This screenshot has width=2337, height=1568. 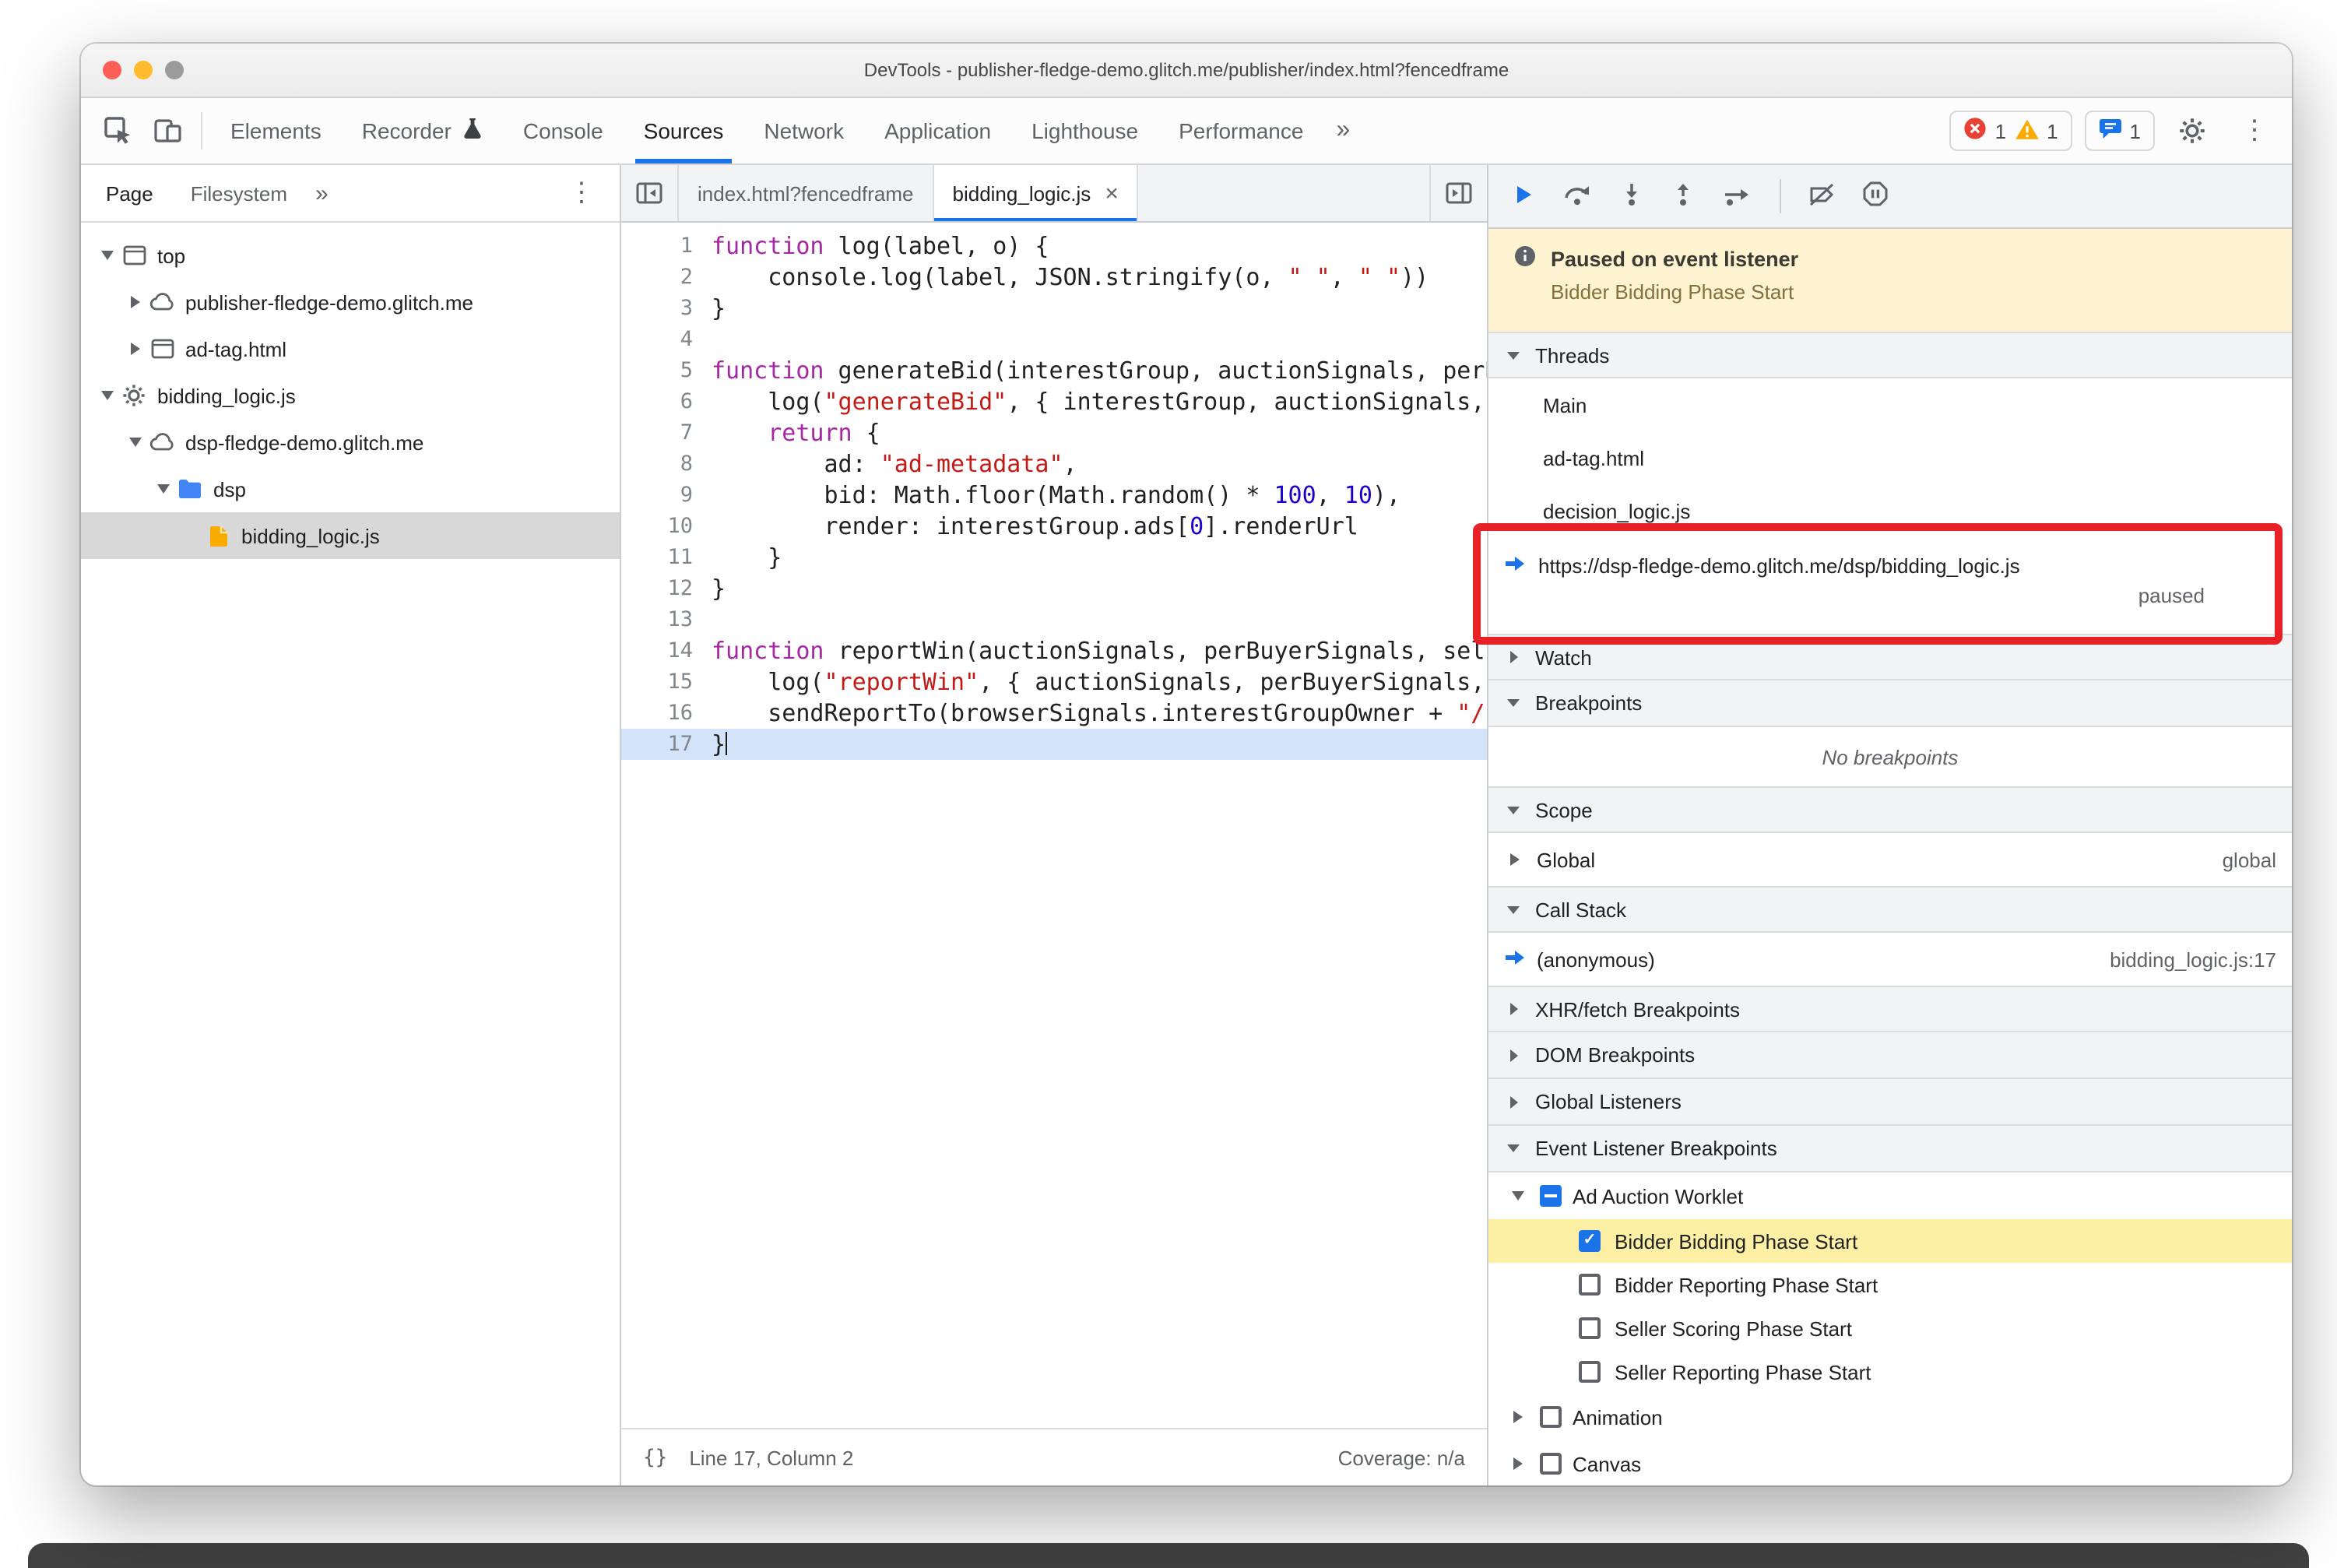 What do you see at coordinates (1890, 909) in the screenshot?
I see `section-call-stack: Call Stack` at bounding box center [1890, 909].